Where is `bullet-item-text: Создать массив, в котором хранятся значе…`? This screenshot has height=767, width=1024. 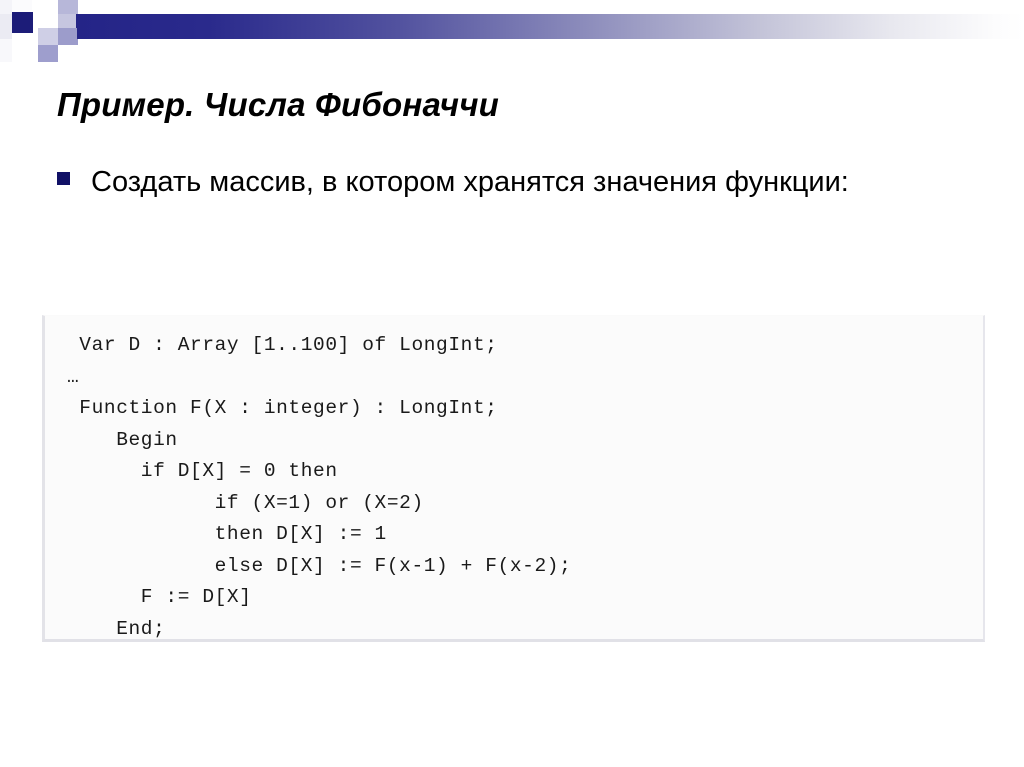 bullet-item-text: Создать массив, в котором хранятся значе… is located at coordinates (470, 182).